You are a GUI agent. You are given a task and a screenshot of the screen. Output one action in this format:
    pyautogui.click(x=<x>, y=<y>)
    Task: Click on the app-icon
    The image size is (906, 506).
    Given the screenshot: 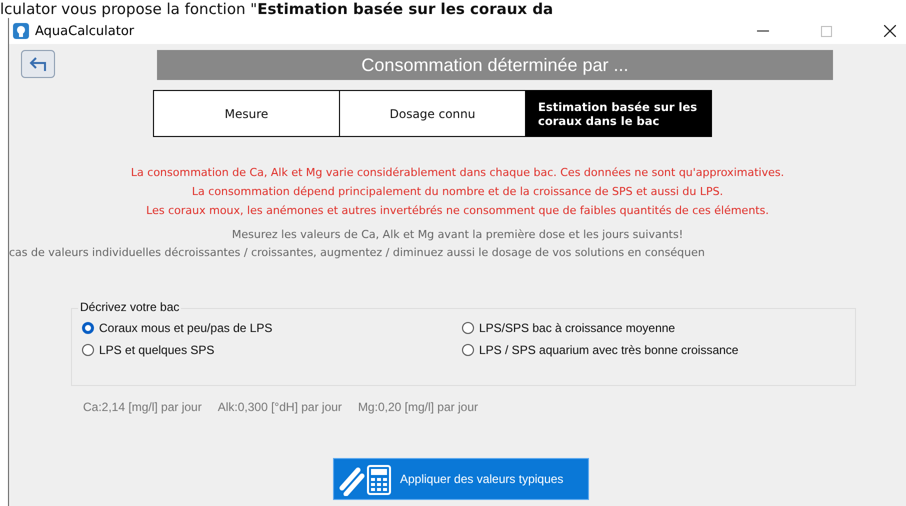 What is the action you would take?
    pyautogui.click(x=21, y=31)
    